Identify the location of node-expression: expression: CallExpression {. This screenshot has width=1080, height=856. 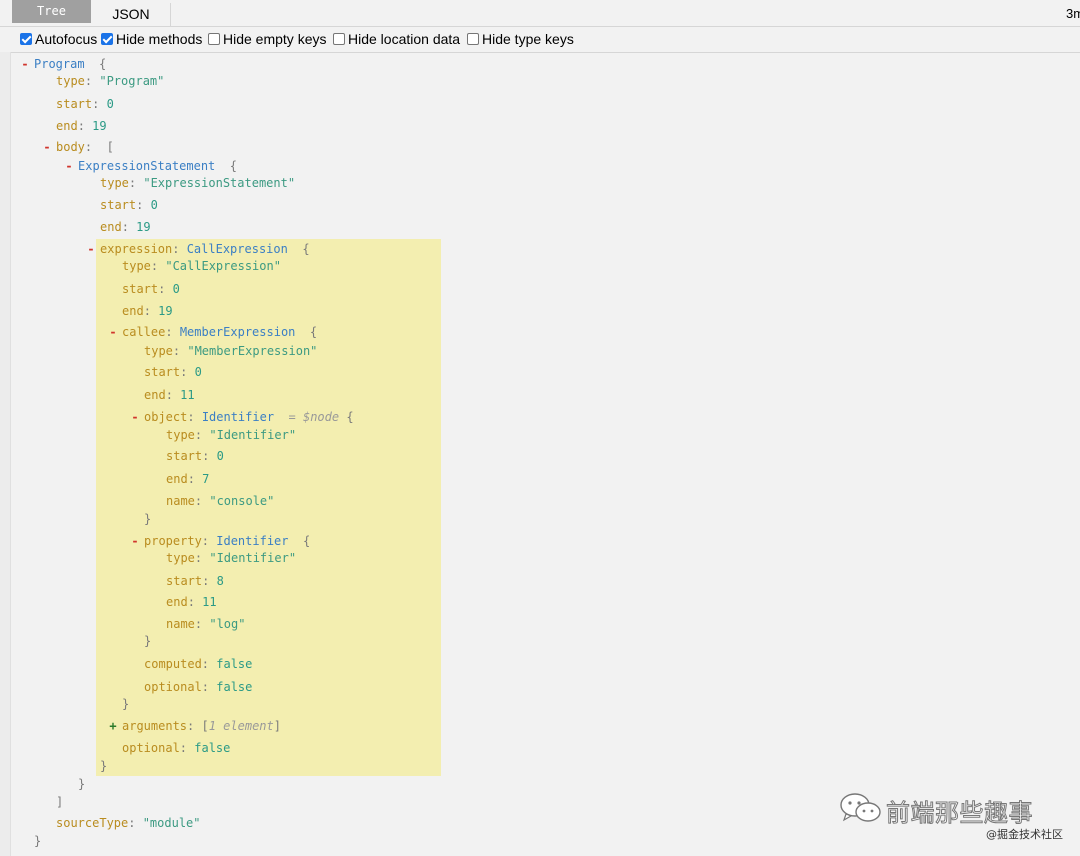
(205, 249).